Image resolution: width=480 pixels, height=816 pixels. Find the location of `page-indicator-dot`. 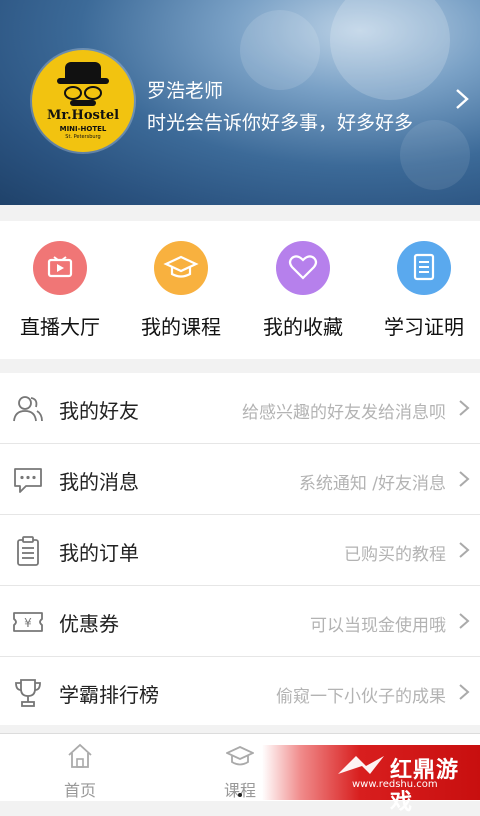

page-indicator-dot is located at coordinates (240, 795).